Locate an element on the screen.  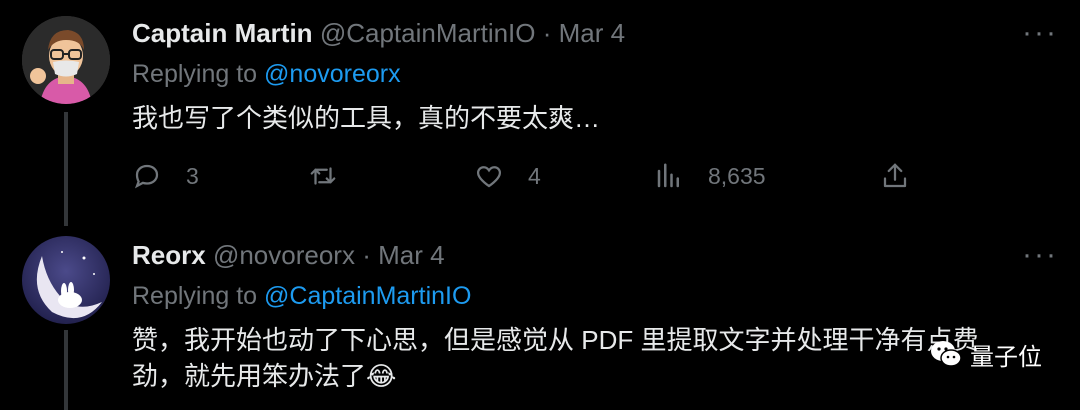
tweet-header: Reorx @novoreorx · Mar 4 is located at coordinates (288, 255).